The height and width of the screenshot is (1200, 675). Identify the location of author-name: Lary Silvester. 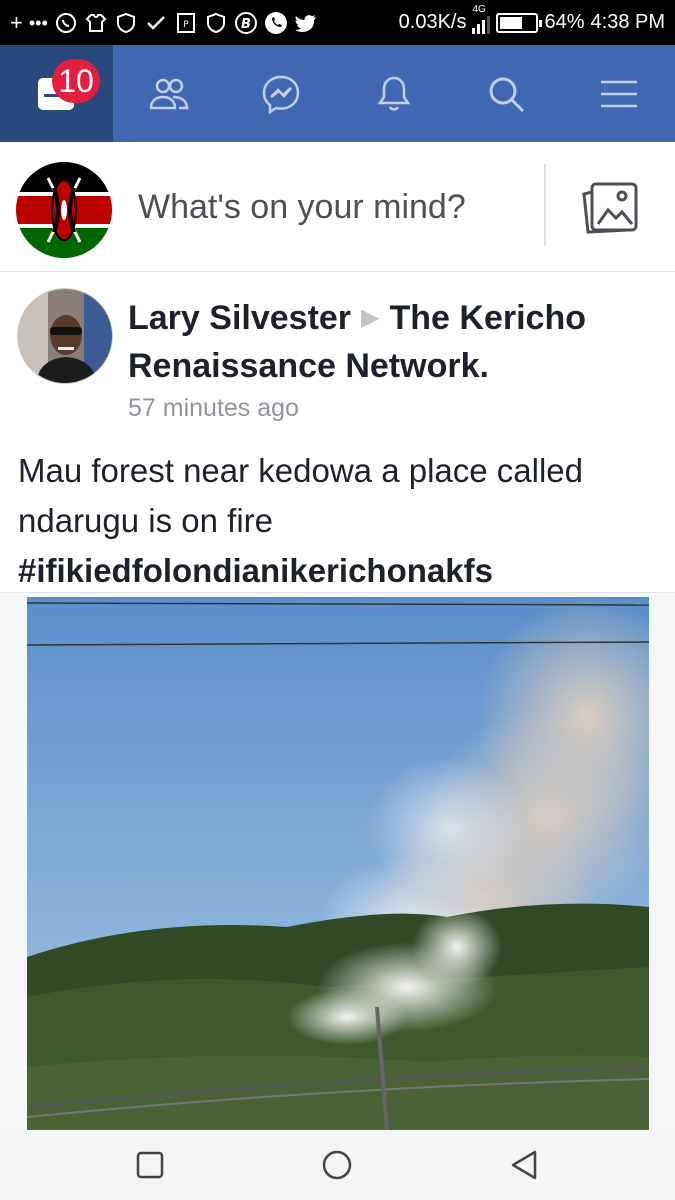
(239, 318).